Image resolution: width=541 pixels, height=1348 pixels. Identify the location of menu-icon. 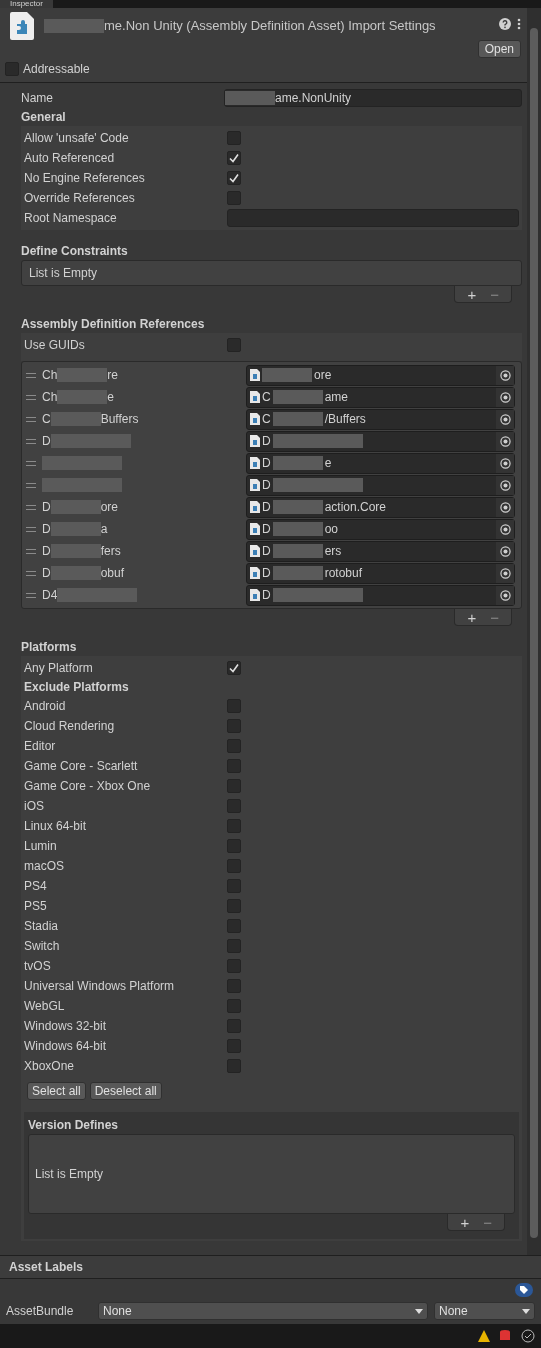
(519, 24).